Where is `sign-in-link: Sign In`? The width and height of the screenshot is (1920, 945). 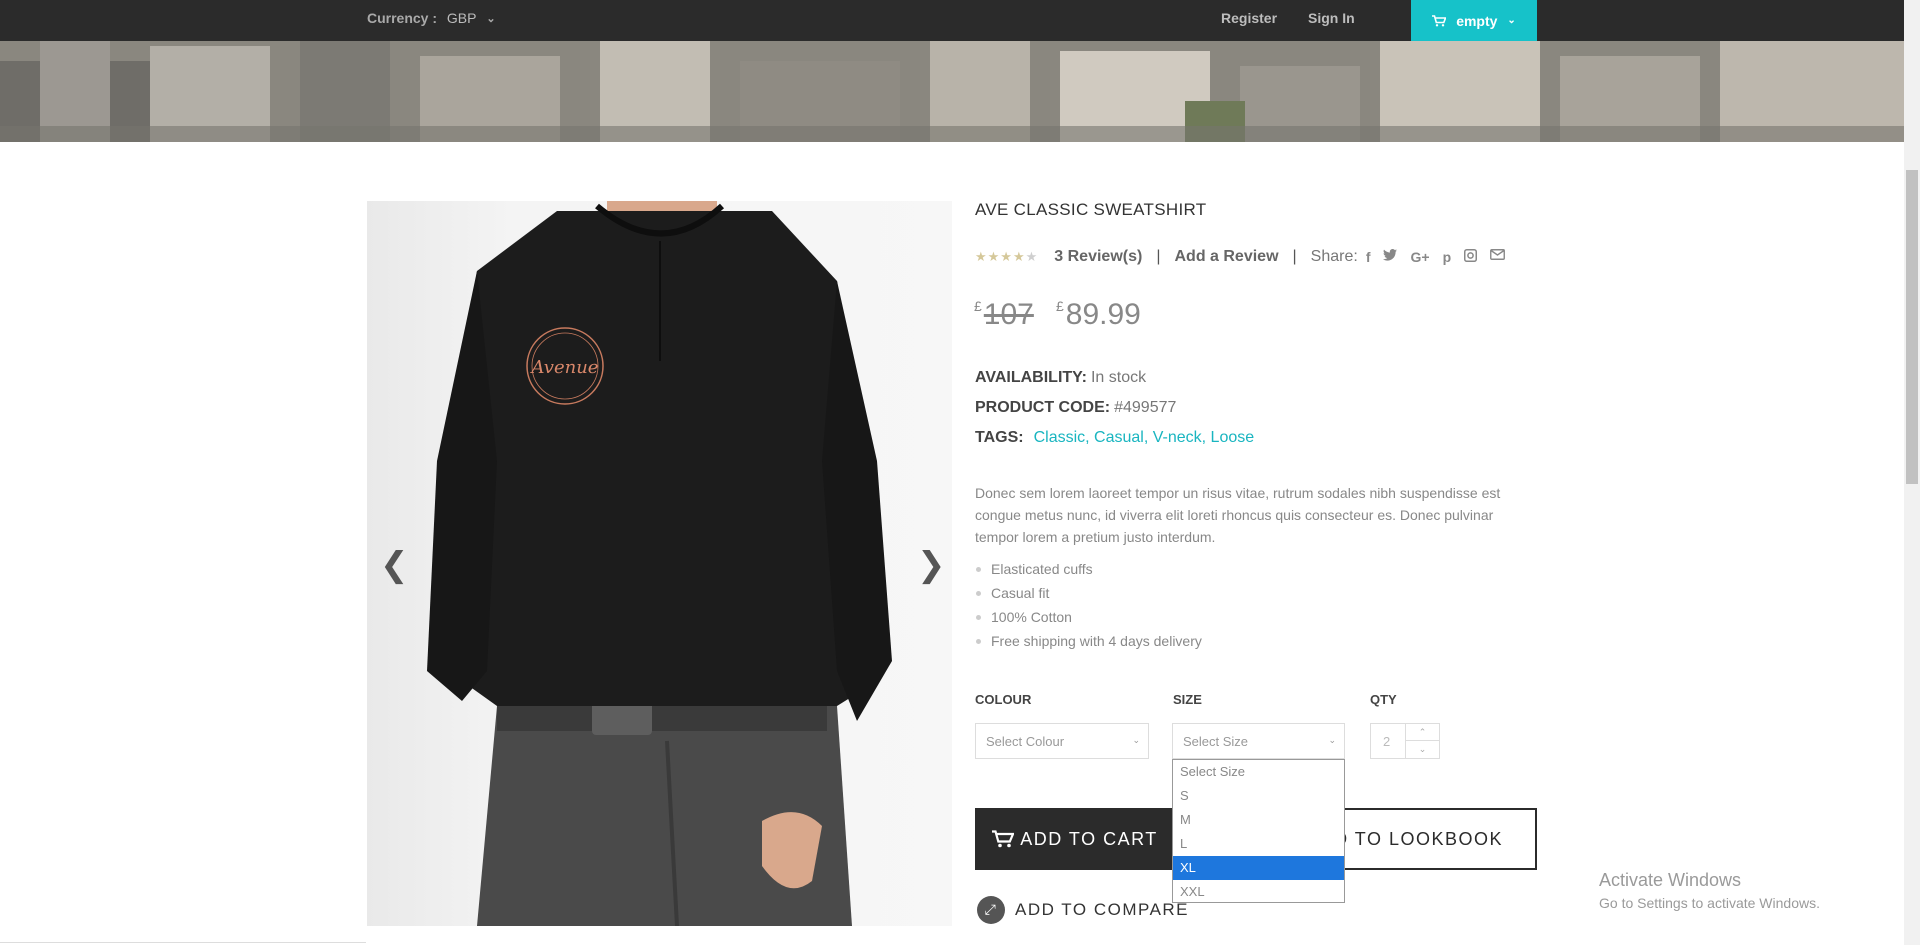
sign-in-link: Sign In is located at coordinates (1331, 18).